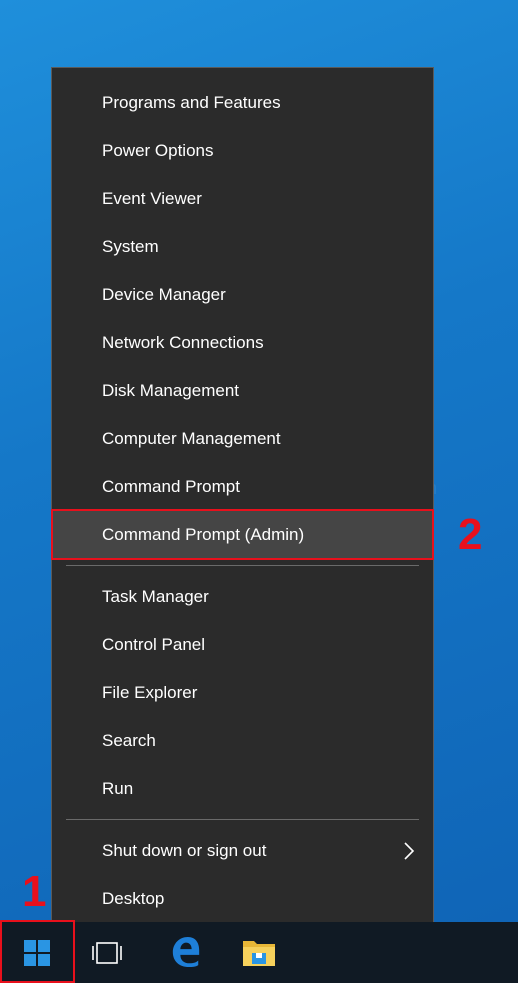 The image size is (518, 983). I want to click on menu-item-run: Run, so click(242, 789).